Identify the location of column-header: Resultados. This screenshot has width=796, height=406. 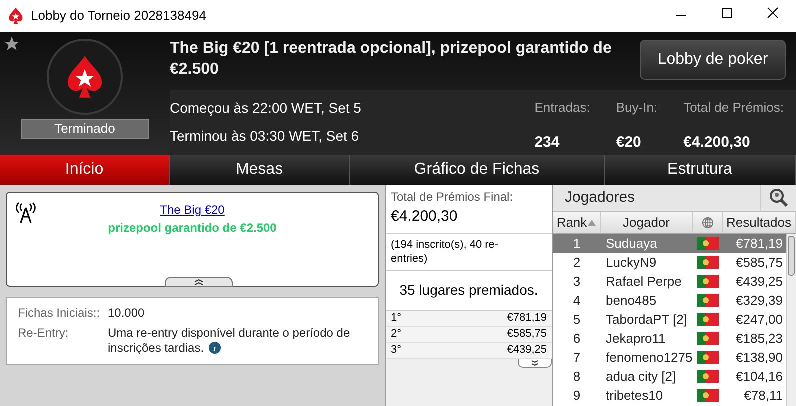
(759, 222).